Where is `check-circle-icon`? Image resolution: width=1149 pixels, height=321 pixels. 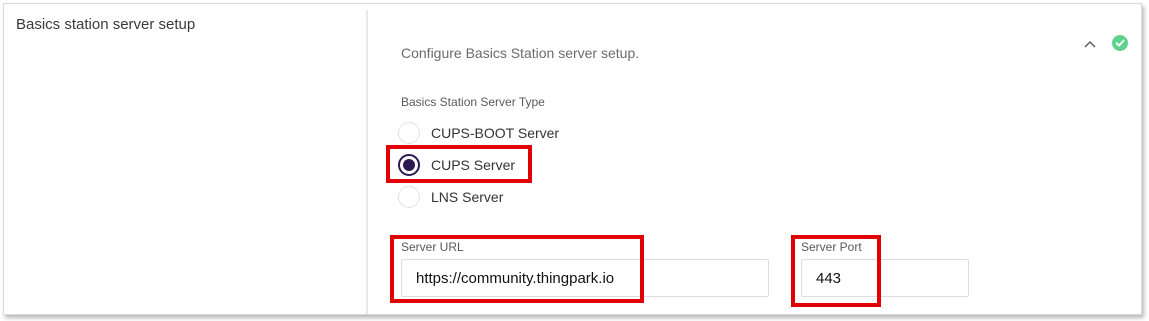 check-circle-icon is located at coordinates (1120, 43).